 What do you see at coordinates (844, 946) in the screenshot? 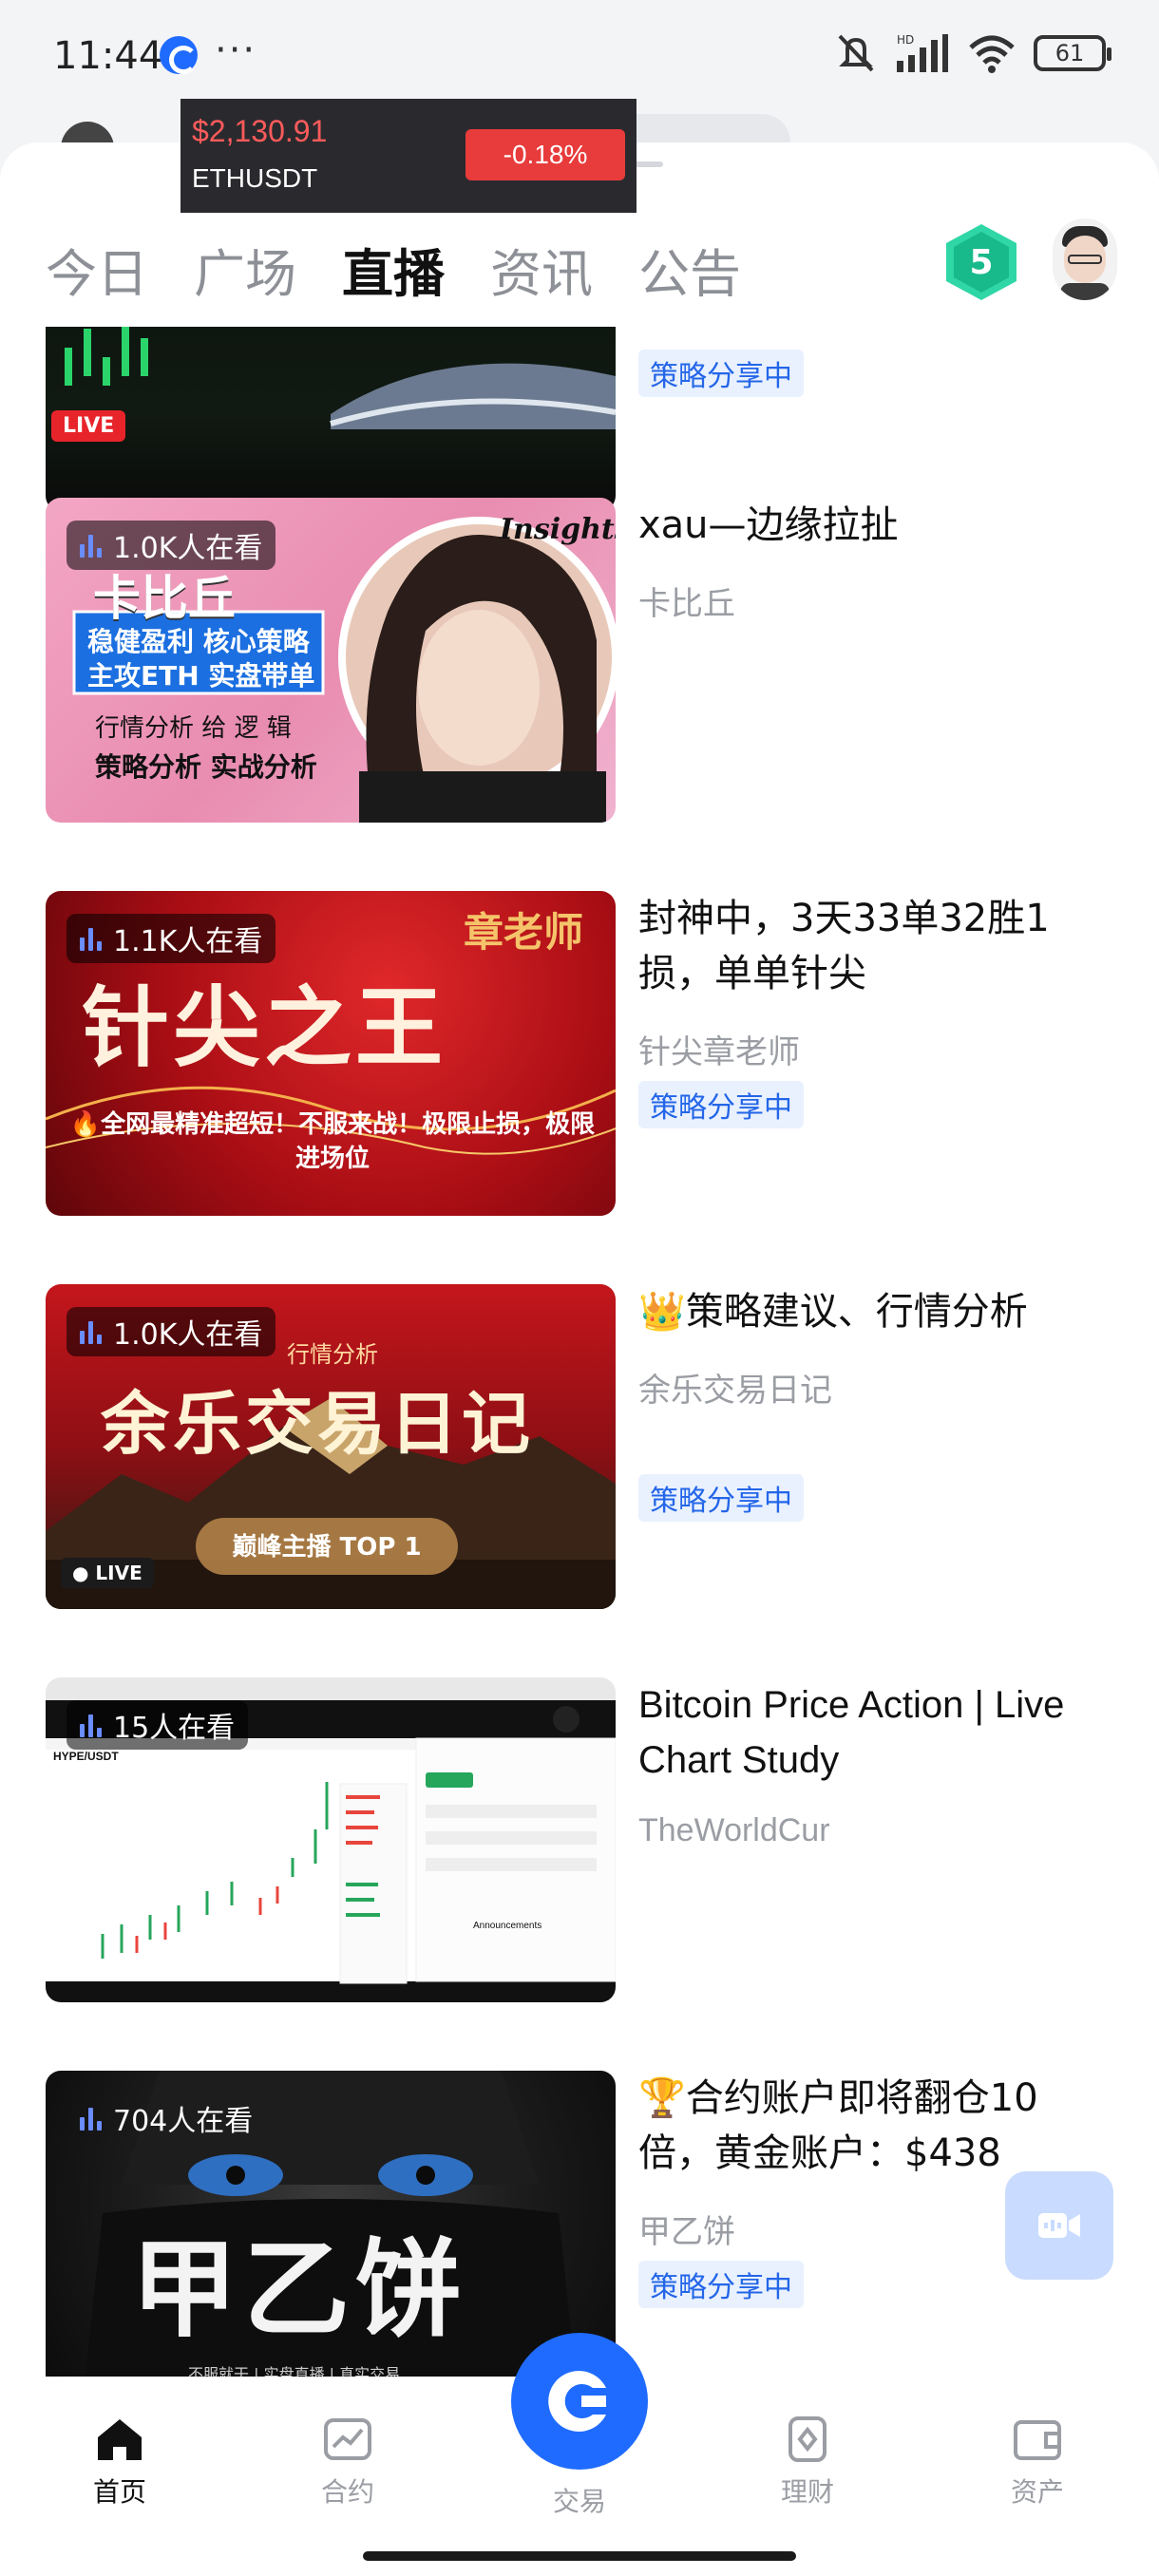
I see `stream-title: 封神中，3天33单32胜1损，单单针尖` at bounding box center [844, 946].